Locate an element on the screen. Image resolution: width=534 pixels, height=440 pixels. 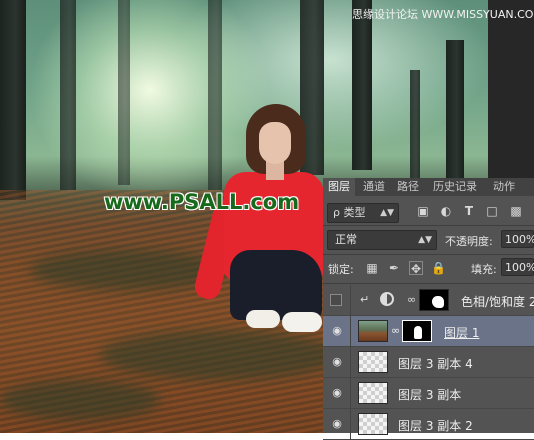
lock-all-icon: 🔒 is located at coordinates (438, 268).